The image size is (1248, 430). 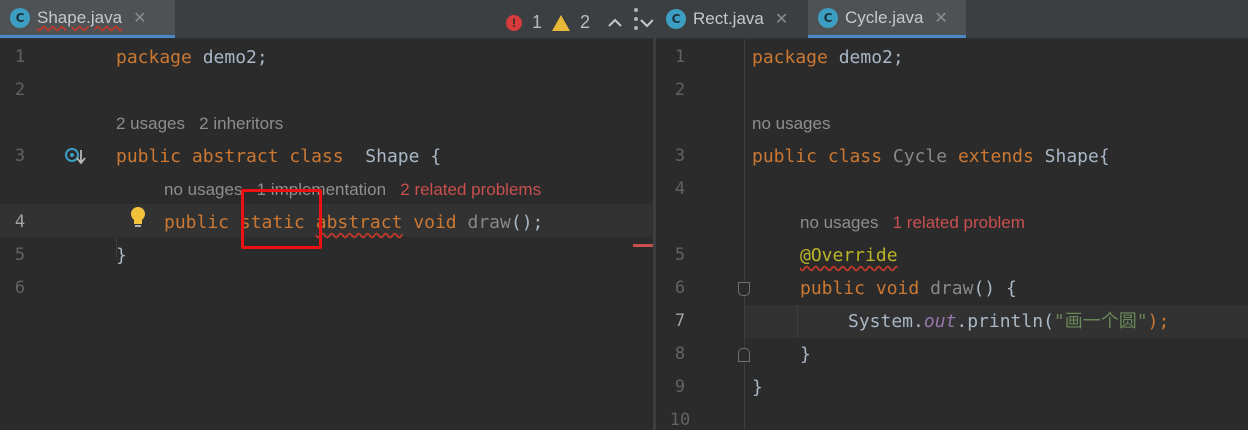 What do you see at coordinates (680, 420) in the screenshot?
I see `line-number: 10` at bounding box center [680, 420].